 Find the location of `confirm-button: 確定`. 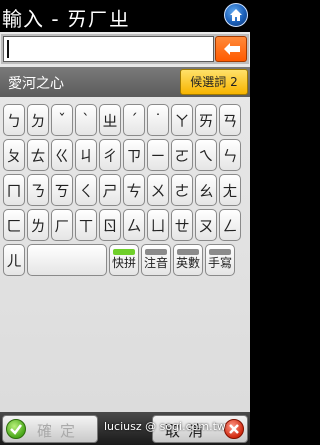

confirm-button: 確定 is located at coordinates (50, 429).